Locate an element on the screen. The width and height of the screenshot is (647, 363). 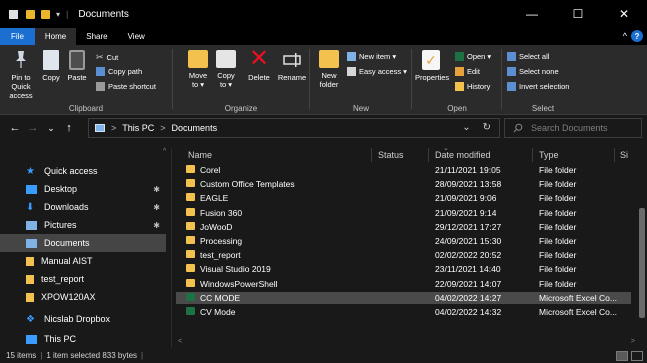
pin-to-quick-access-button: Pin to Quick access is located at coordinates (21, 75).